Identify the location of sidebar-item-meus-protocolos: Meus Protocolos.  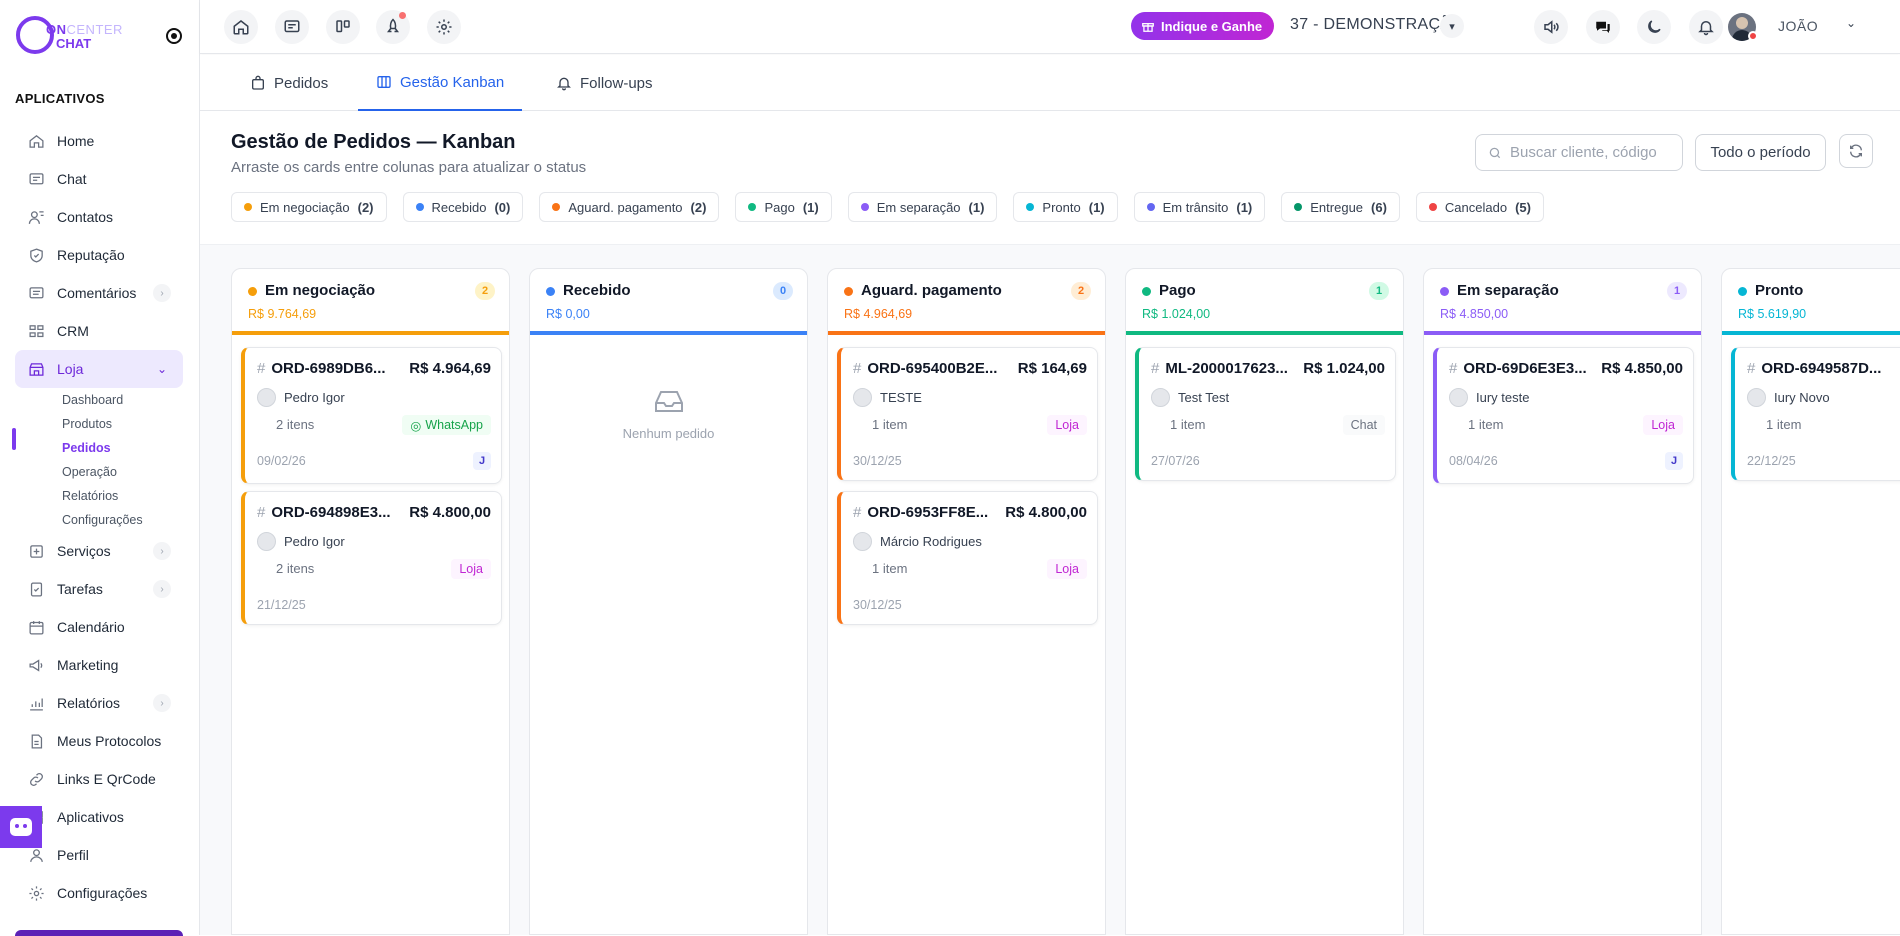
(99, 741).